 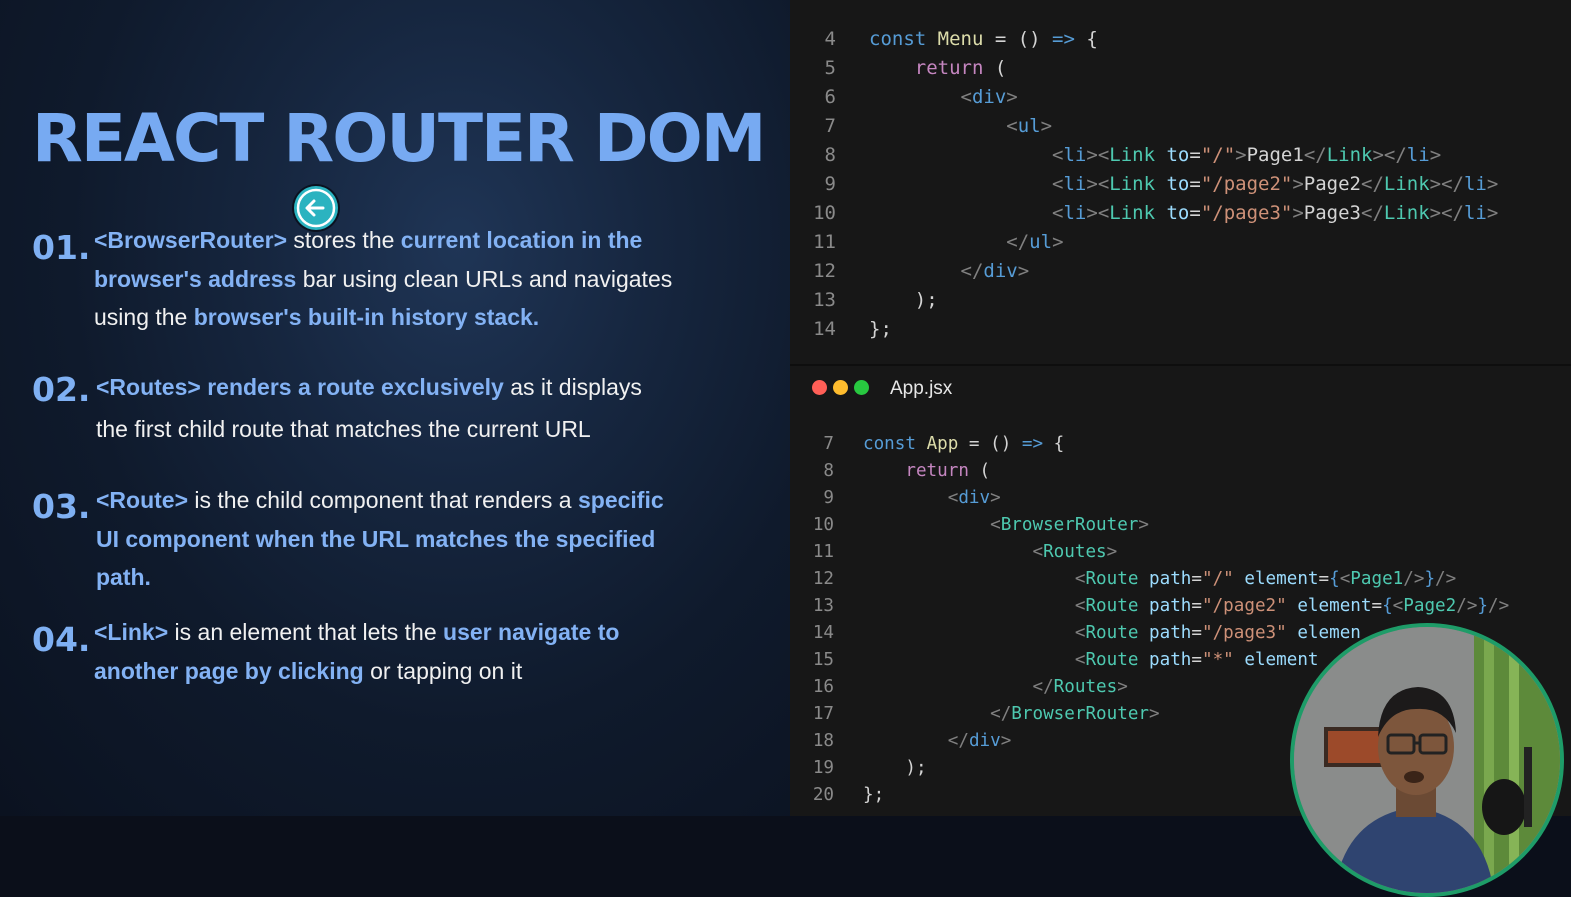 What do you see at coordinates (823, 741) in the screenshot?
I see `line-number: 18` at bounding box center [823, 741].